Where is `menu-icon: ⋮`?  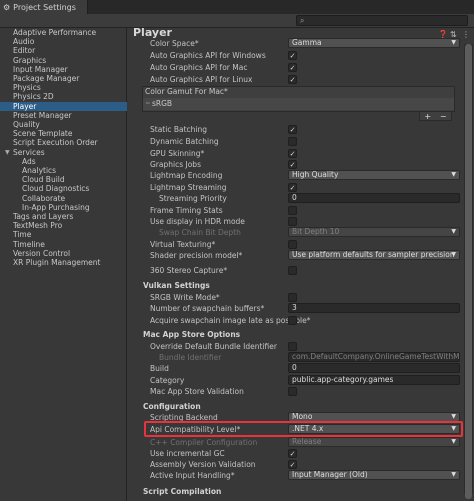
menu-icon: ⋮ is located at coordinates (466, 34).